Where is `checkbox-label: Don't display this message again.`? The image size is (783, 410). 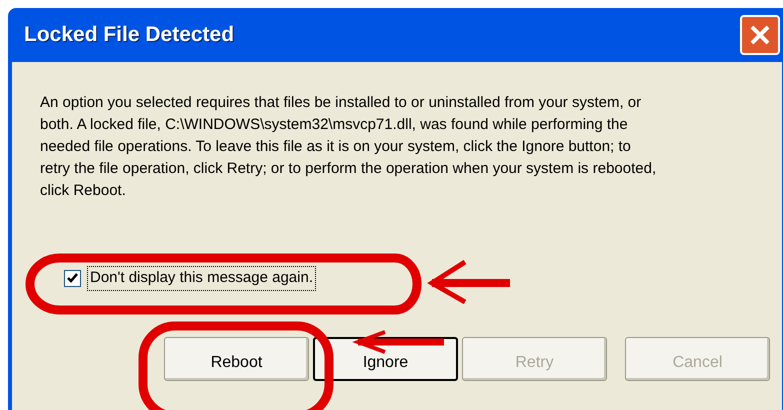 checkbox-label: Don't display this message again. is located at coordinates (201, 278).